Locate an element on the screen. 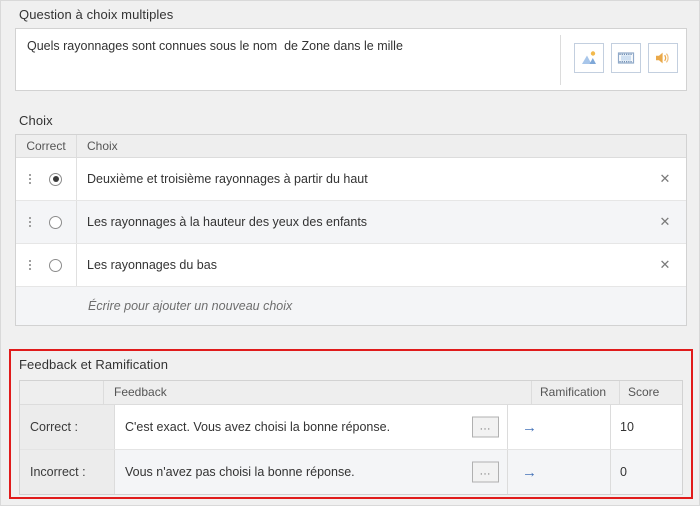 This screenshot has width=700, height=506. feedback-table-header: Feedback Ramification Score is located at coordinates (351, 393).